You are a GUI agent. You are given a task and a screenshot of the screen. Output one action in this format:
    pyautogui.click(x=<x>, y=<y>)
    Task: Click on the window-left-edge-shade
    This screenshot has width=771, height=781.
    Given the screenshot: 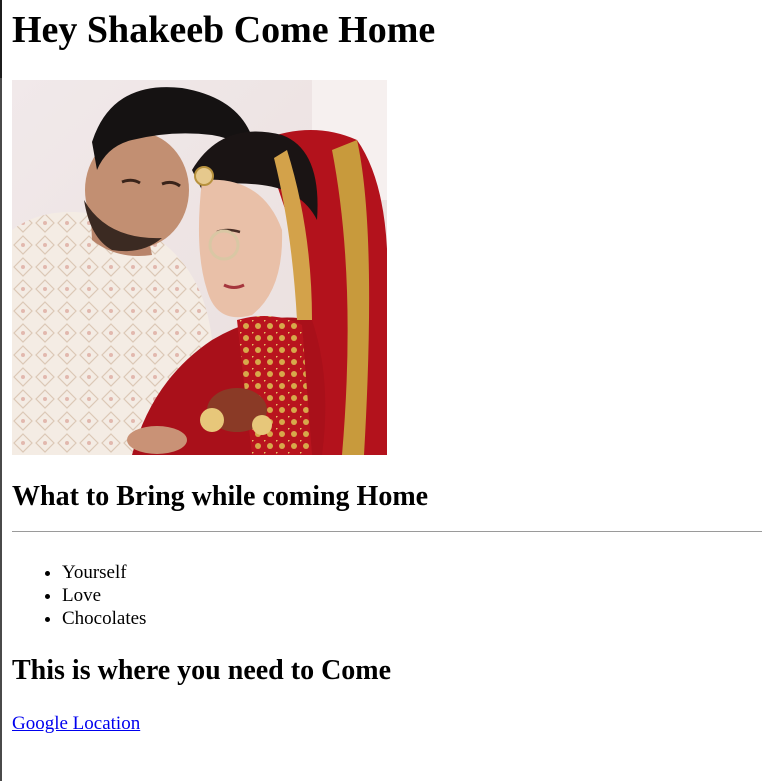 What is the action you would take?
    pyautogui.click(x=1, y=429)
    